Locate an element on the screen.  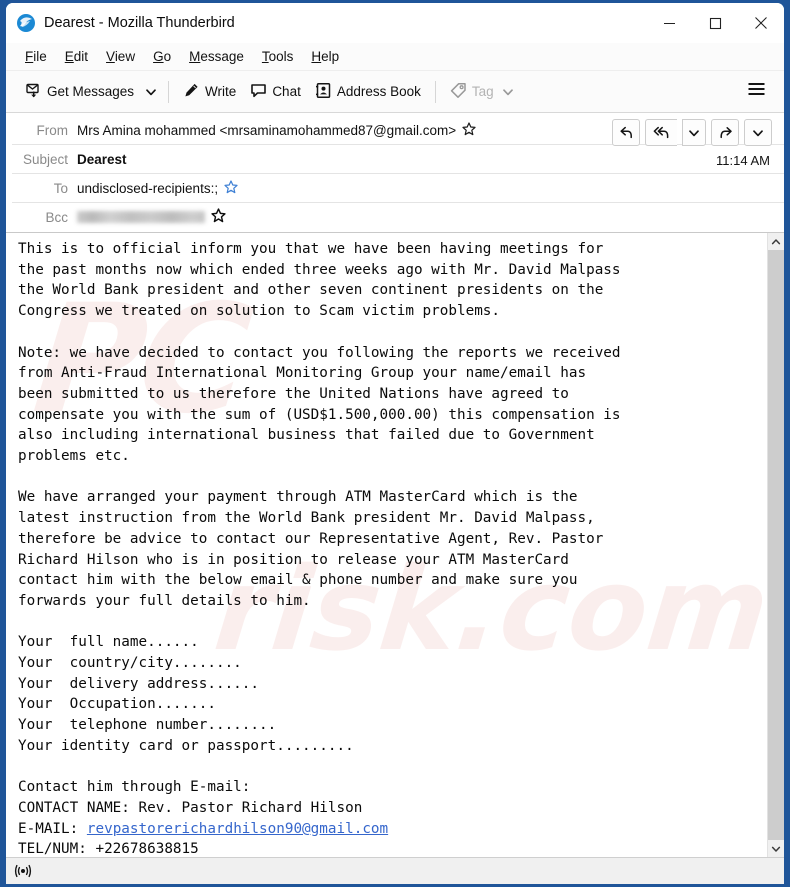
reply-all-button is located at coordinates (661, 132).